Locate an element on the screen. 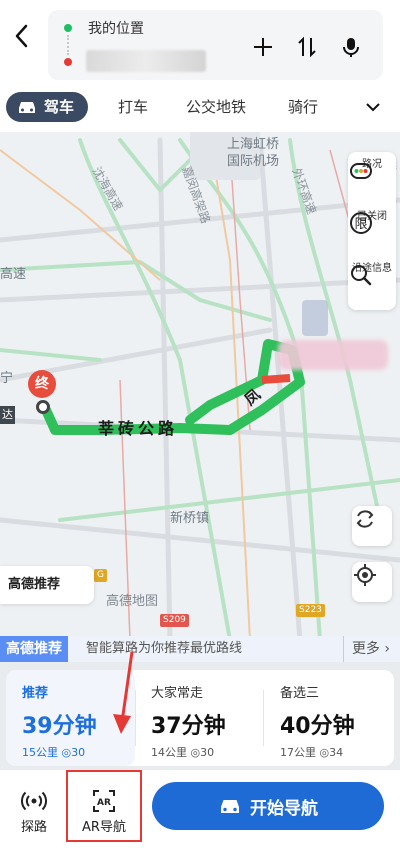  map-label-ning: 宁 is located at coordinates (6, 378).